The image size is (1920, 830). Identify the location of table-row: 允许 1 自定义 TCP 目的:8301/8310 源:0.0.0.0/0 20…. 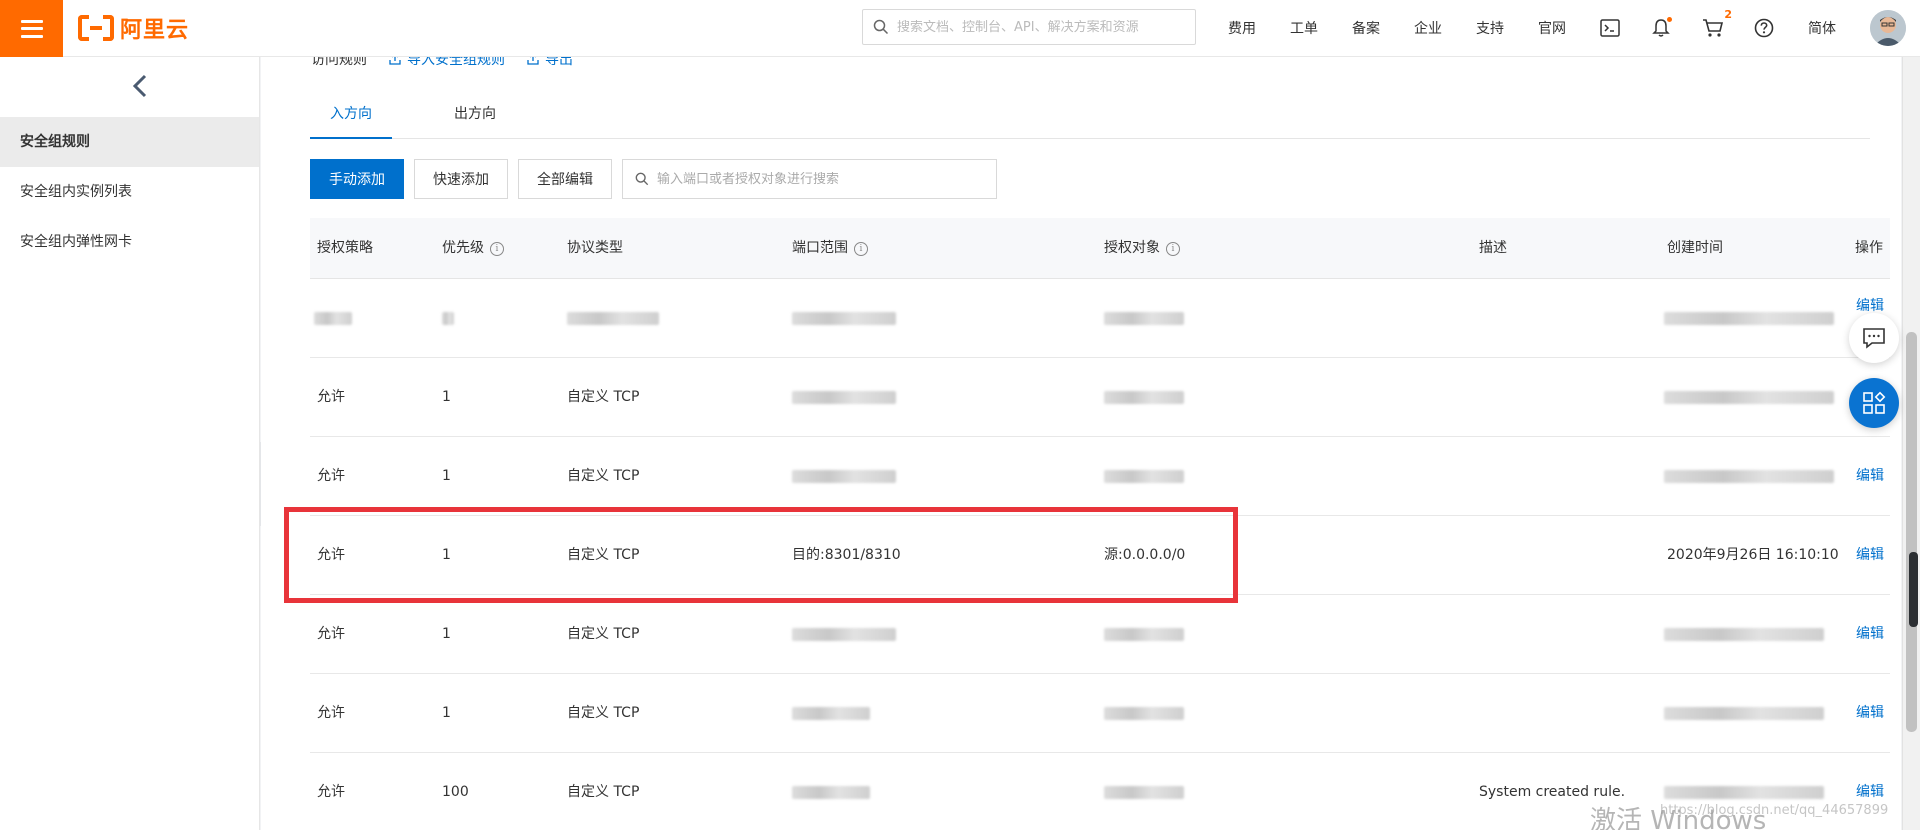
(1100, 555).